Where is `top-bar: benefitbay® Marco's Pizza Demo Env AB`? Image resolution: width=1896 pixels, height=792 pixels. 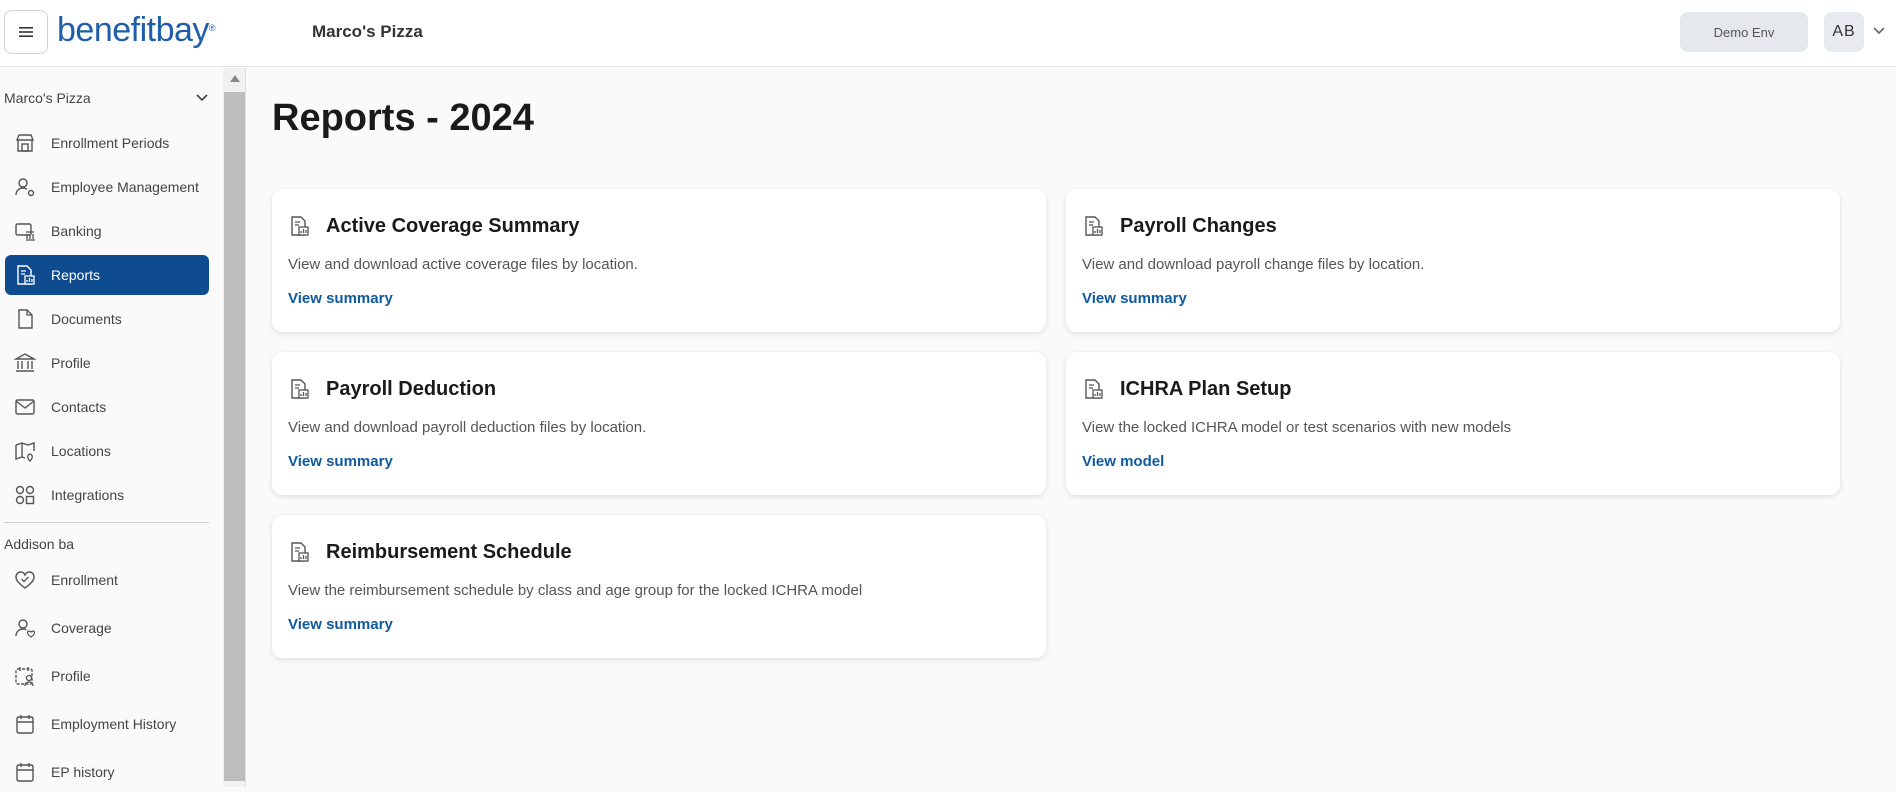
top-bar: benefitbay® Marco's Pizza Demo Env AB is located at coordinates (948, 33).